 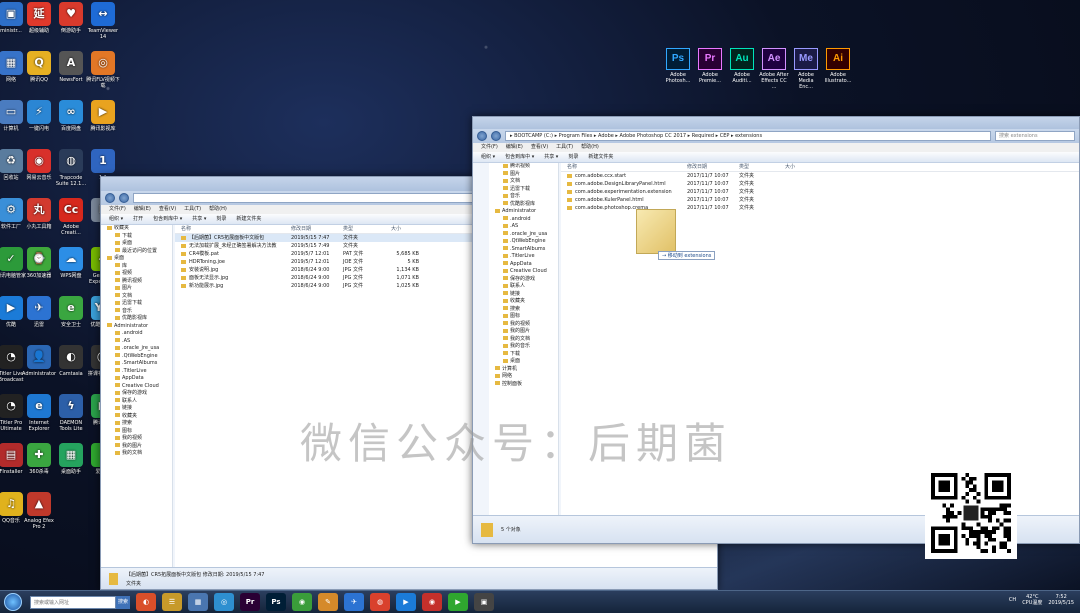 I want to click on desktop-icon: ⚡ 一键闪电, so click(x=39, y=116).